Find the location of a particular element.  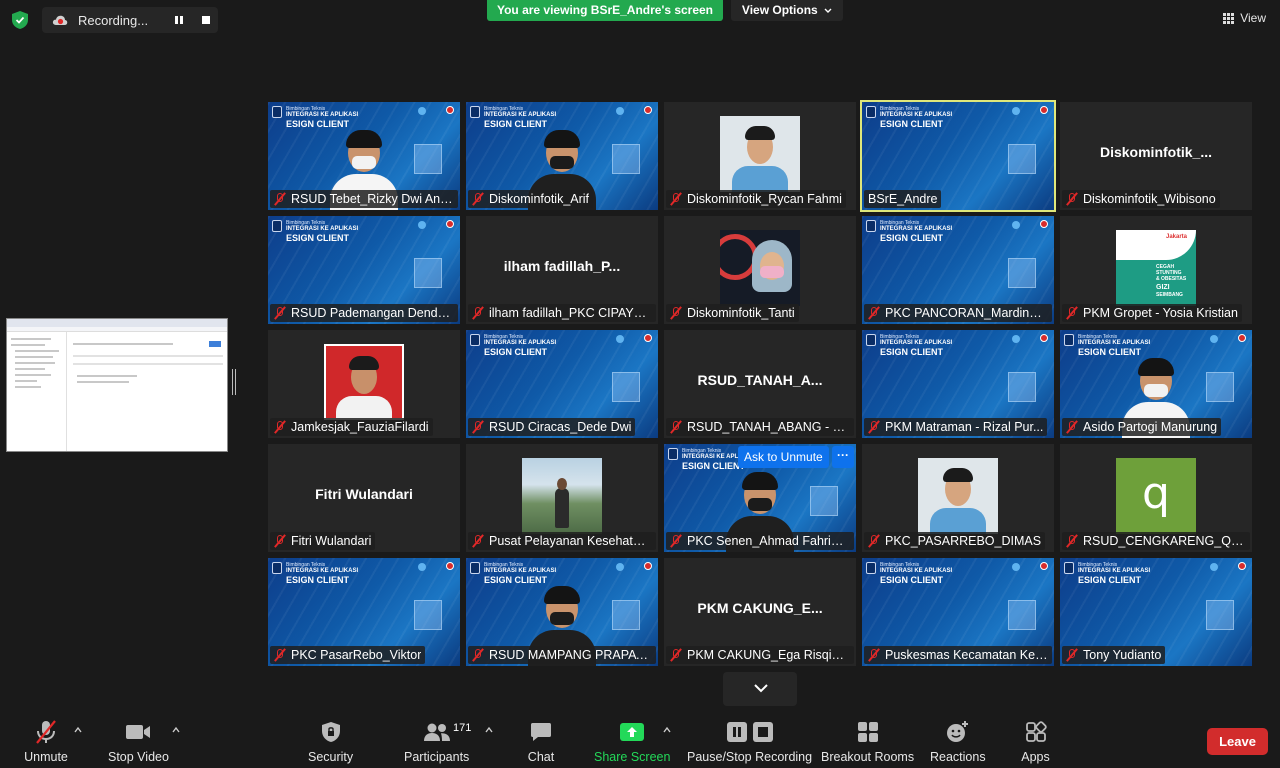

panel-resize-handle is located at coordinates (234, 382).